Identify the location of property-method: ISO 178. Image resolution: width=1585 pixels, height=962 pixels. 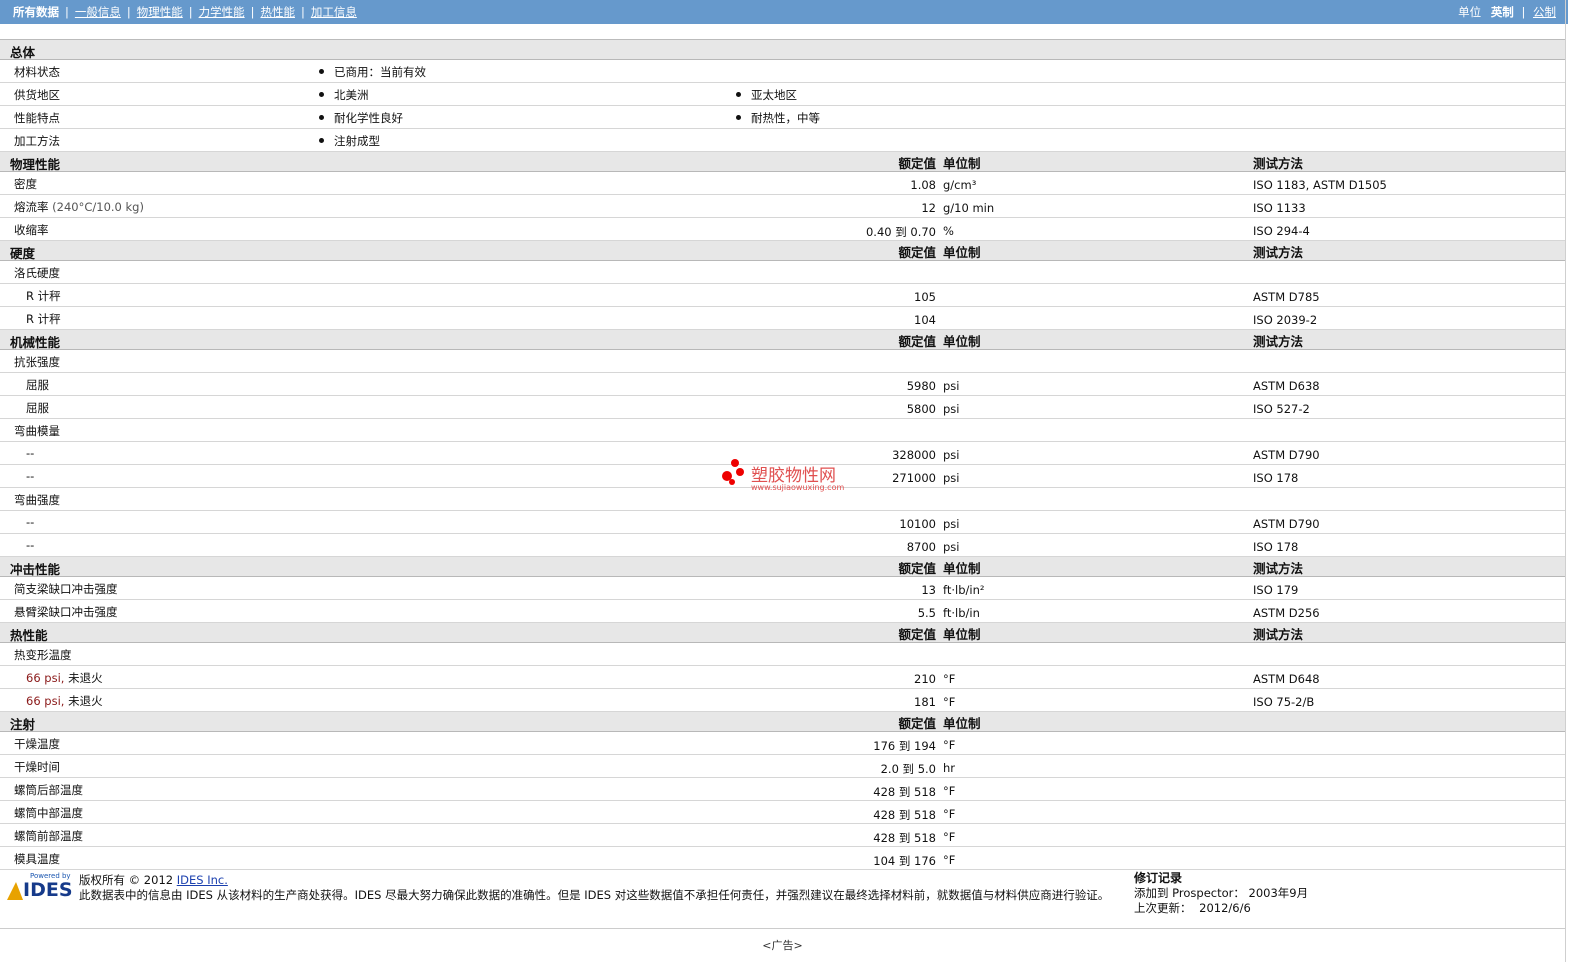
(1276, 478).